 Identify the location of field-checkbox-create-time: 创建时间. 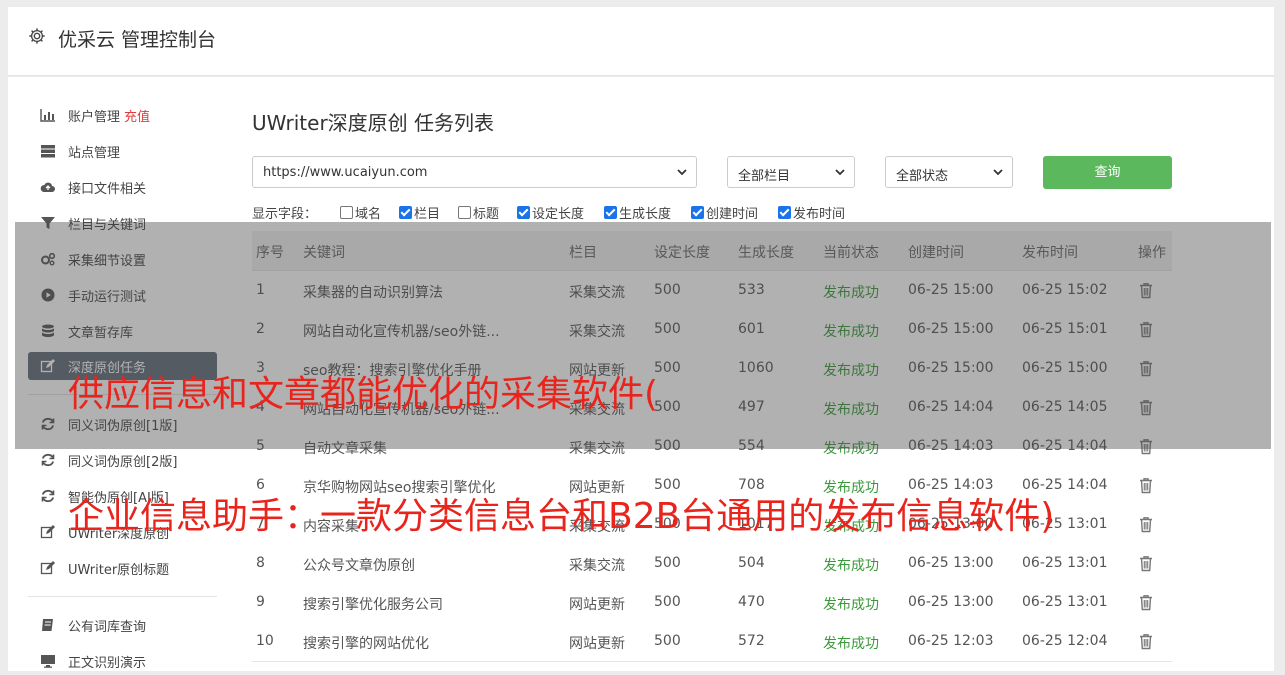
(724, 212).